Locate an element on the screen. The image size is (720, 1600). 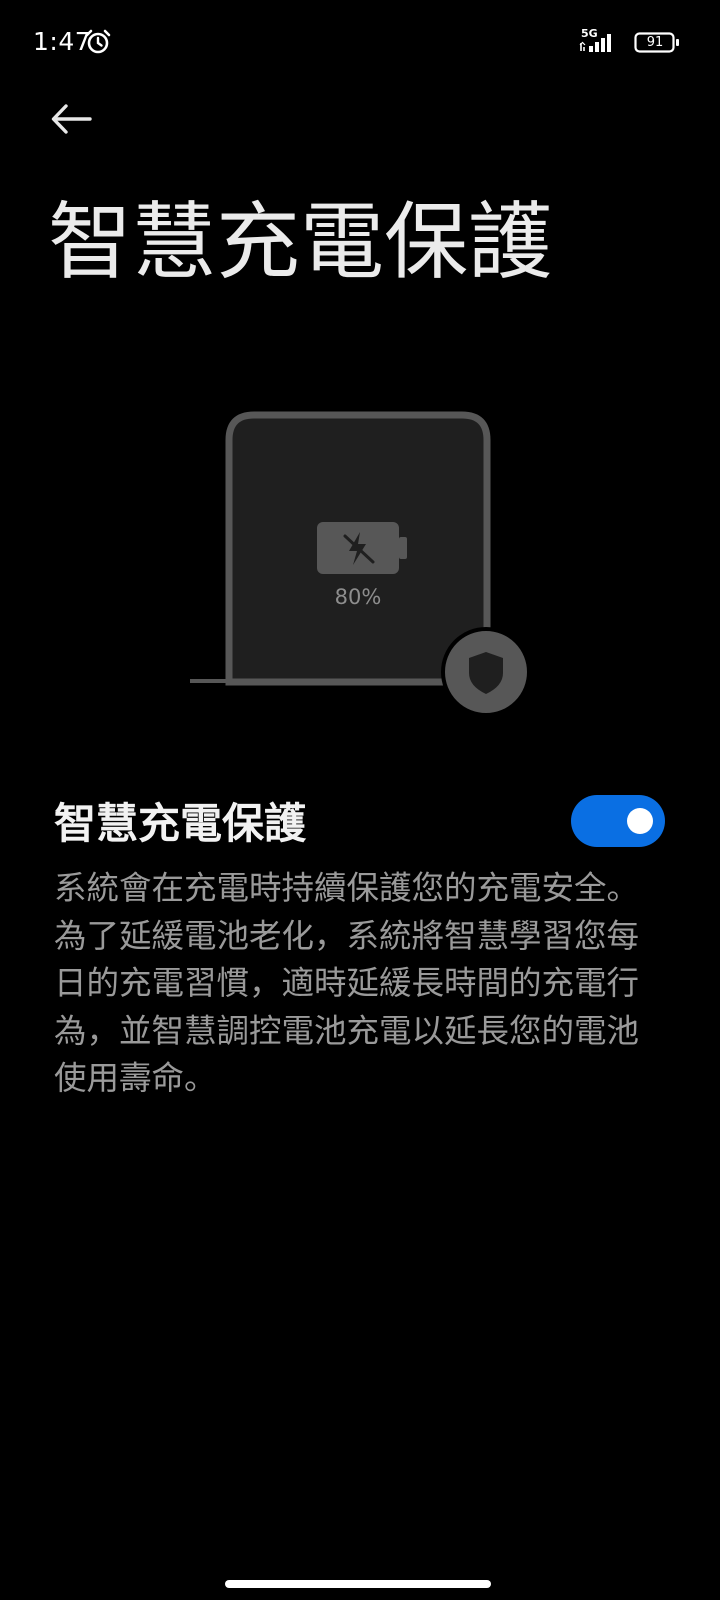
illustration-battery-percent: 80% is located at coordinates (358, 597).